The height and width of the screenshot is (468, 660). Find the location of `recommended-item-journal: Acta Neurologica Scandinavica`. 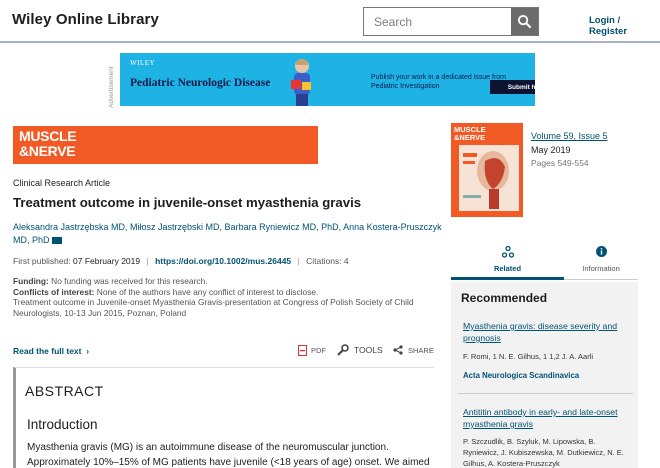

recommended-item-journal: Acta Neurologica Scandinavica is located at coordinates (521, 375).